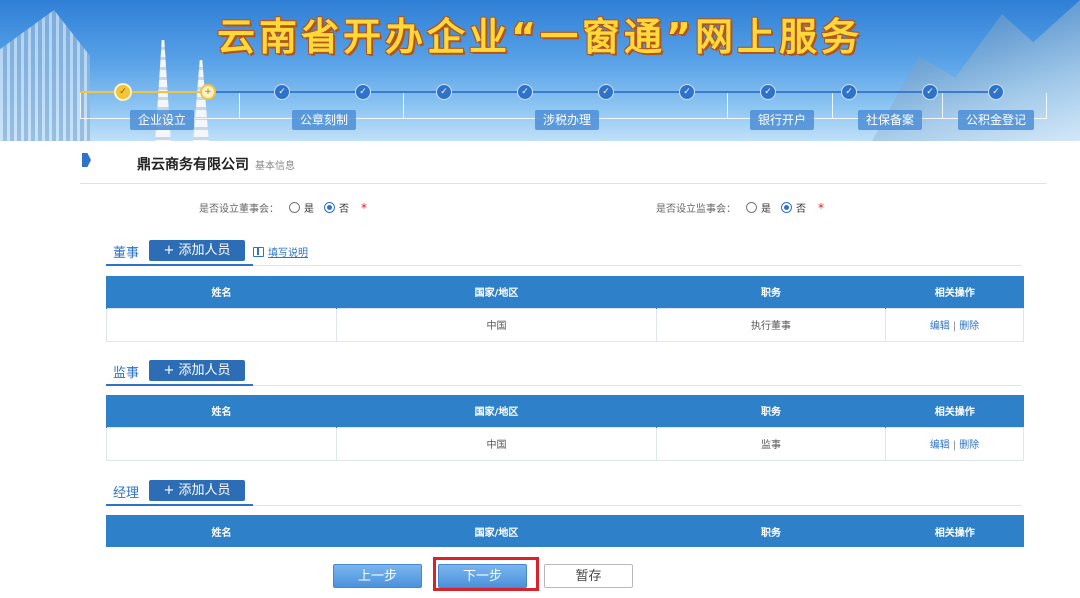 Image resolution: width=1080 pixels, height=598 pixels. I want to click on directors-section-title: 董事, so click(126, 253).